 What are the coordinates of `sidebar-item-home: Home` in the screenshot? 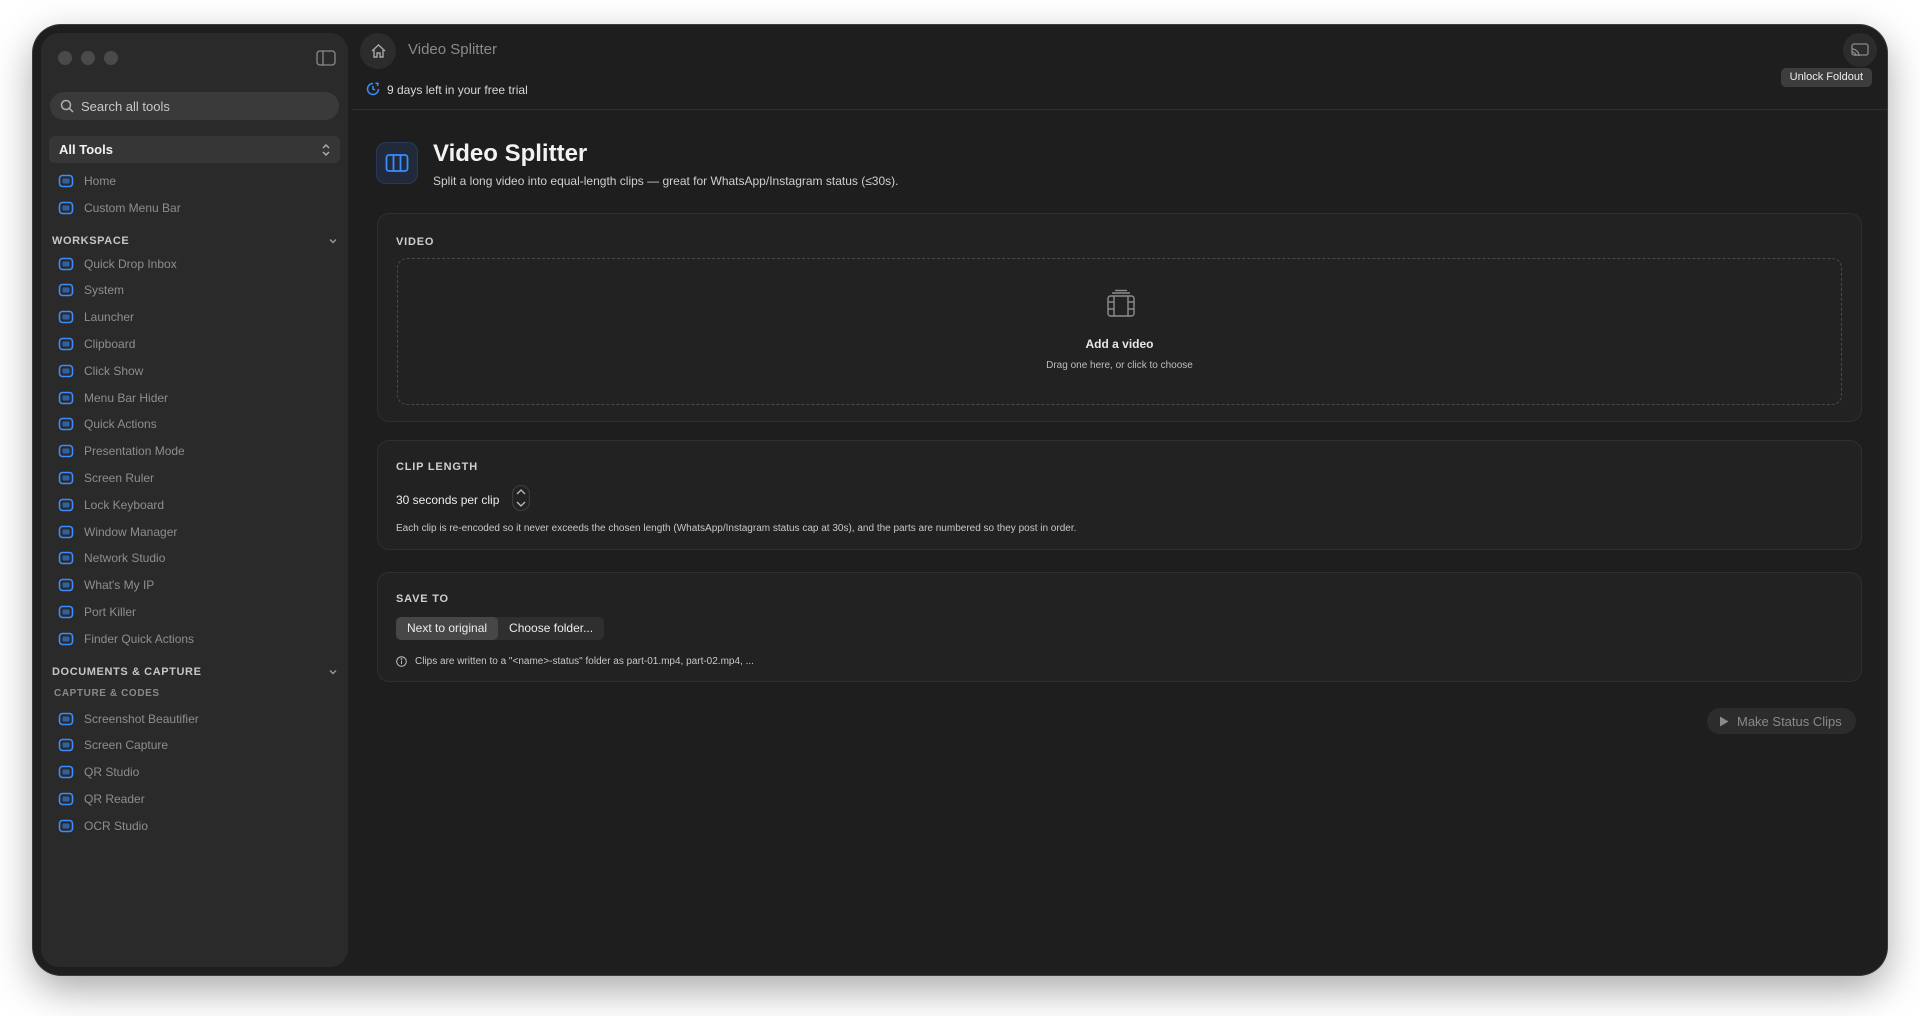 It's located at (194, 181).